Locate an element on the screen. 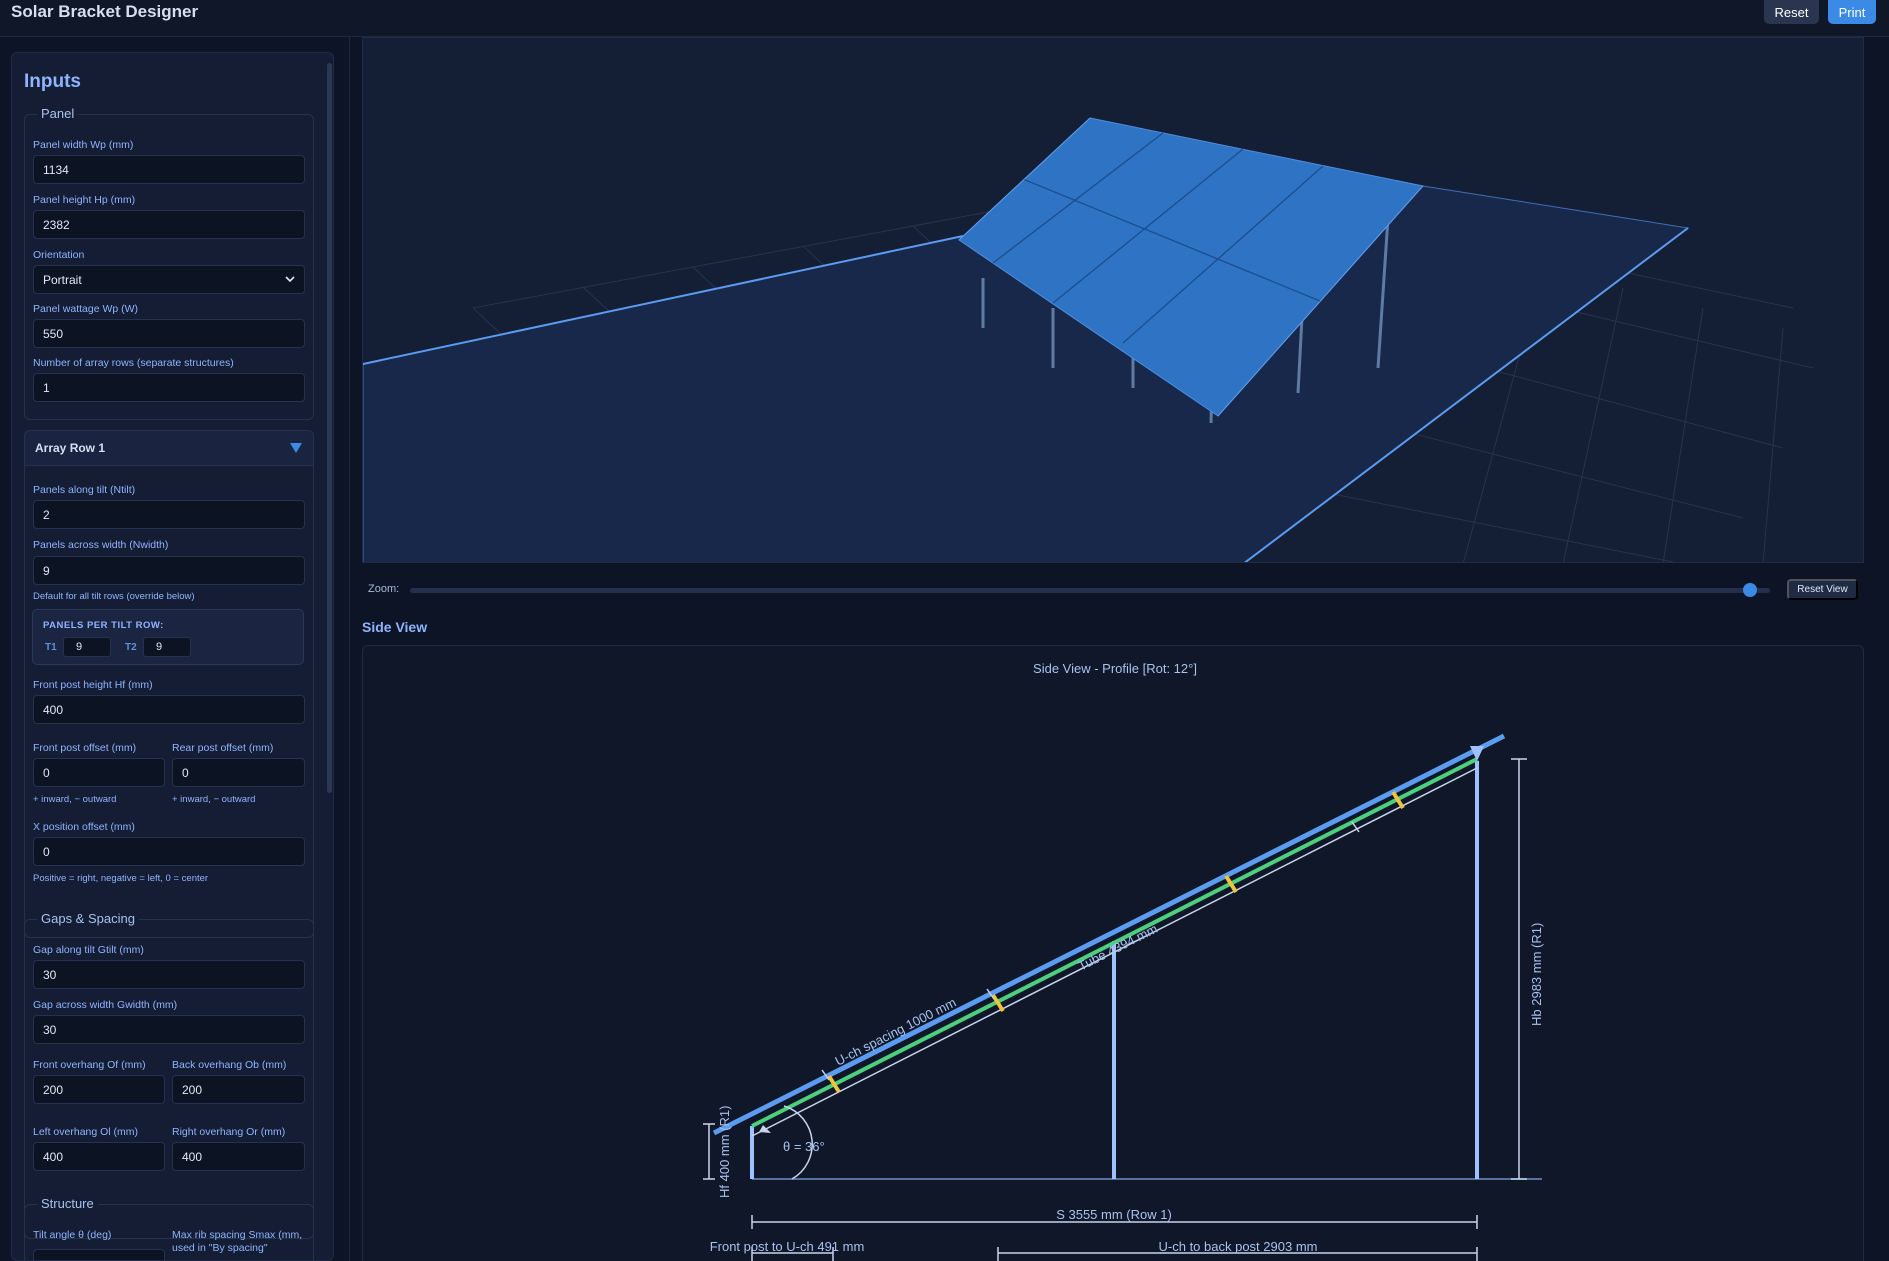 This screenshot has width=1889, height=1261. reset-view-button: Reset View is located at coordinates (1822, 589).